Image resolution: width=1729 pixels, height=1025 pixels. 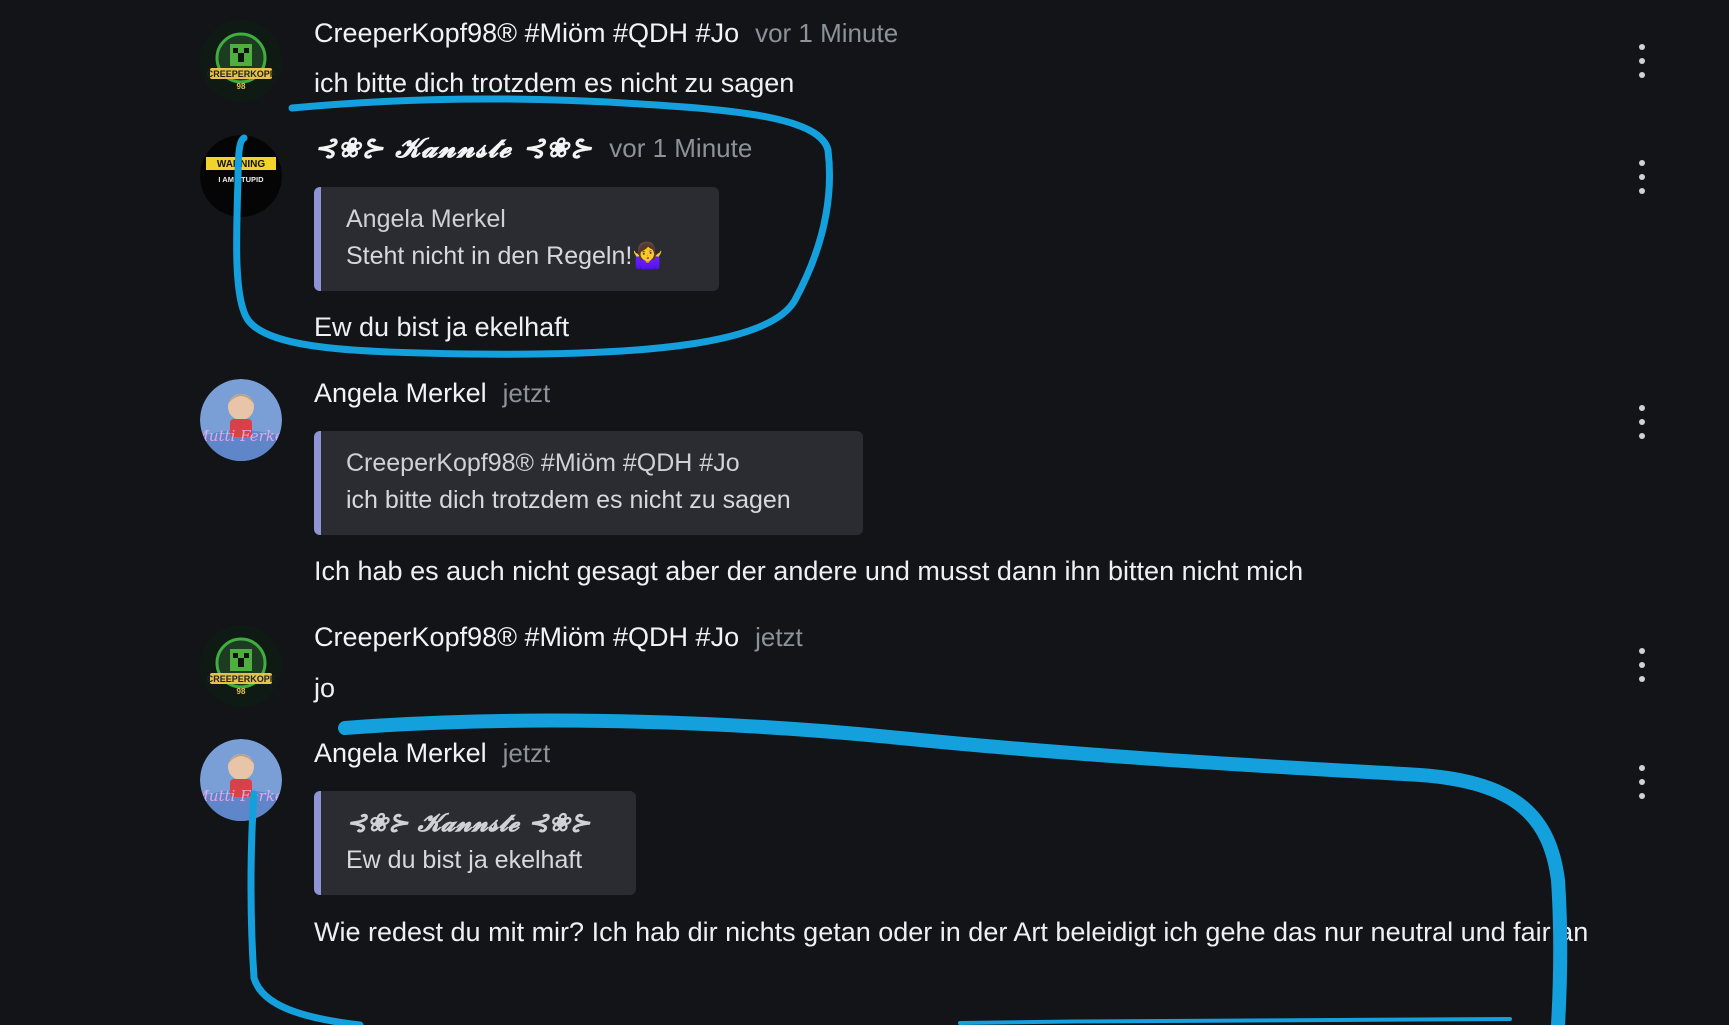 I want to click on message-author: ⊰❀⊱ 𝓚𝓪𝓷𝓷𝓼𝓽𝓮 ⊰❀⊱, so click(x=453, y=149).